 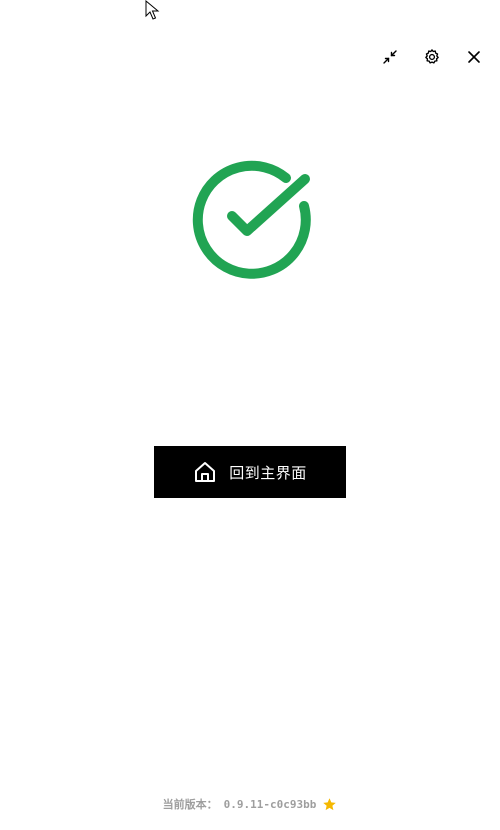 I want to click on gear-icon, so click(x=432, y=56).